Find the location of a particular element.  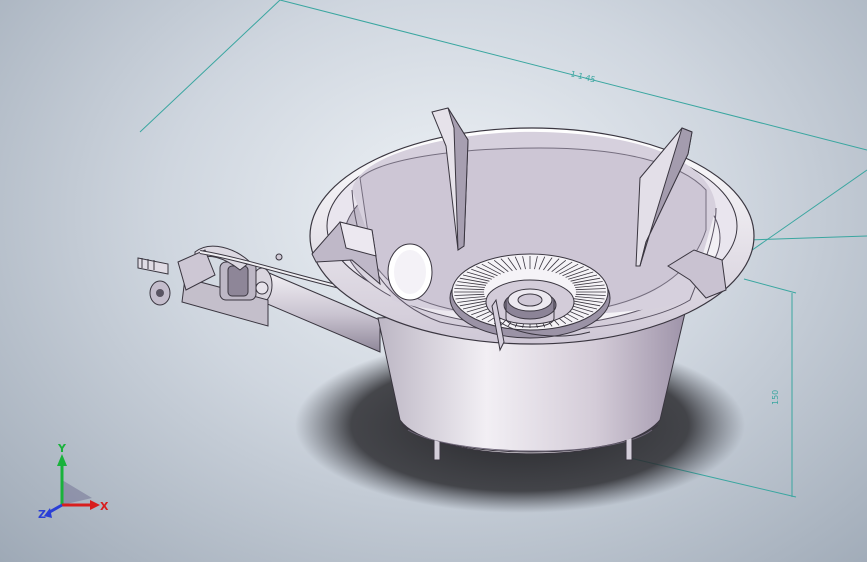

height-dimension: 150 is located at coordinates (775, 397).